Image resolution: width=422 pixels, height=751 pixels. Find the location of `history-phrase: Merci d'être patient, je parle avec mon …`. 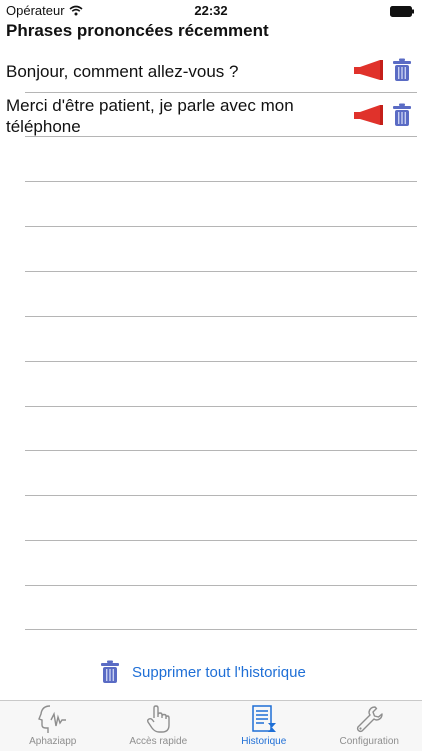

history-phrase: Merci d'être patient, je parle avec mon … is located at coordinates (166, 116).